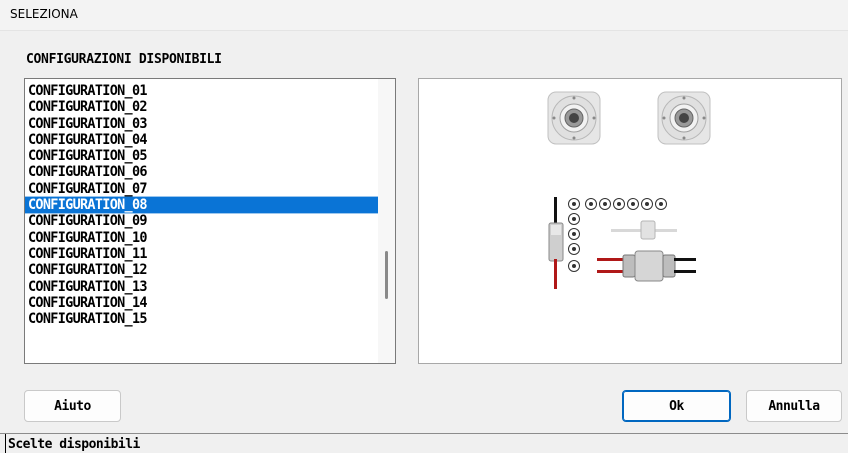 Image resolution: width=848 pixels, height=453 pixels. What do you see at coordinates (202, 254) in the screenshot?
I see `list-item: CONFIGURATION_11` at bounding box center [202, 254].